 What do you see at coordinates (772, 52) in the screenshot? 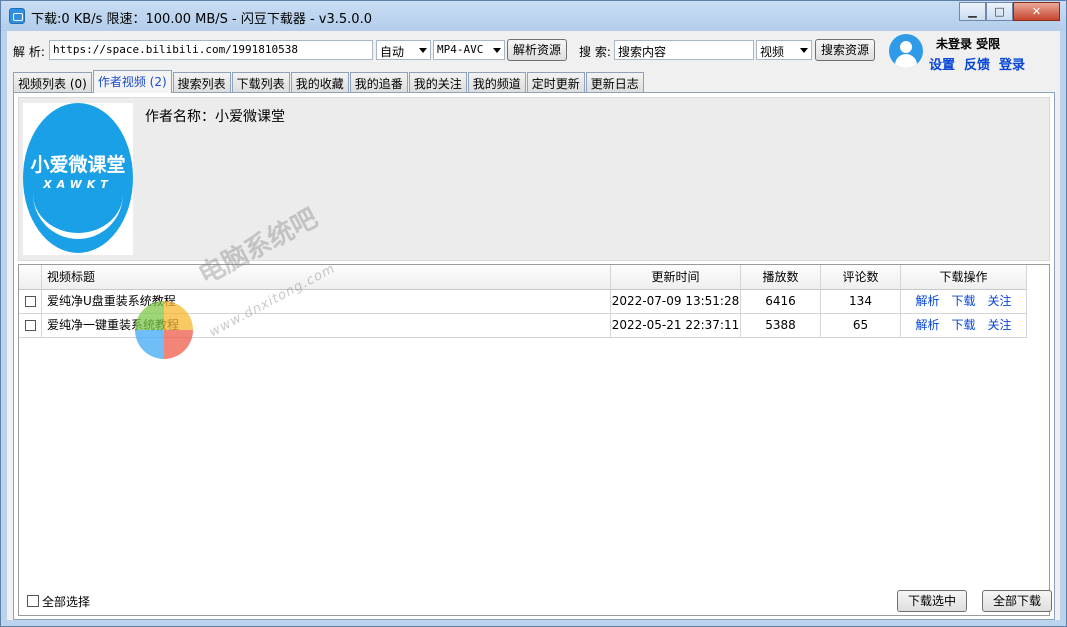
I see `search-type-value: 视频` at bounding box center [772, 52].